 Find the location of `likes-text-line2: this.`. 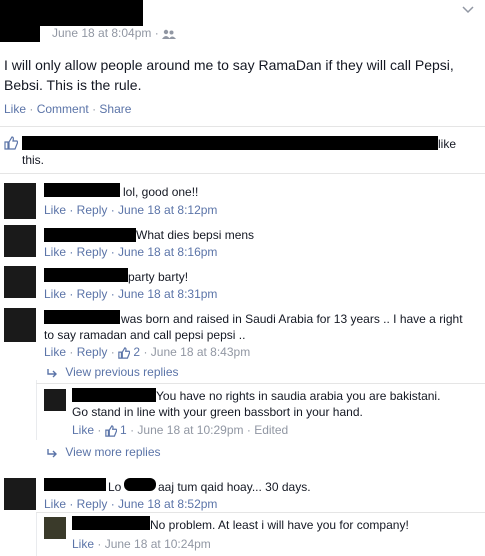

likes-text-line2: this. is located at coordinates (33, 160).